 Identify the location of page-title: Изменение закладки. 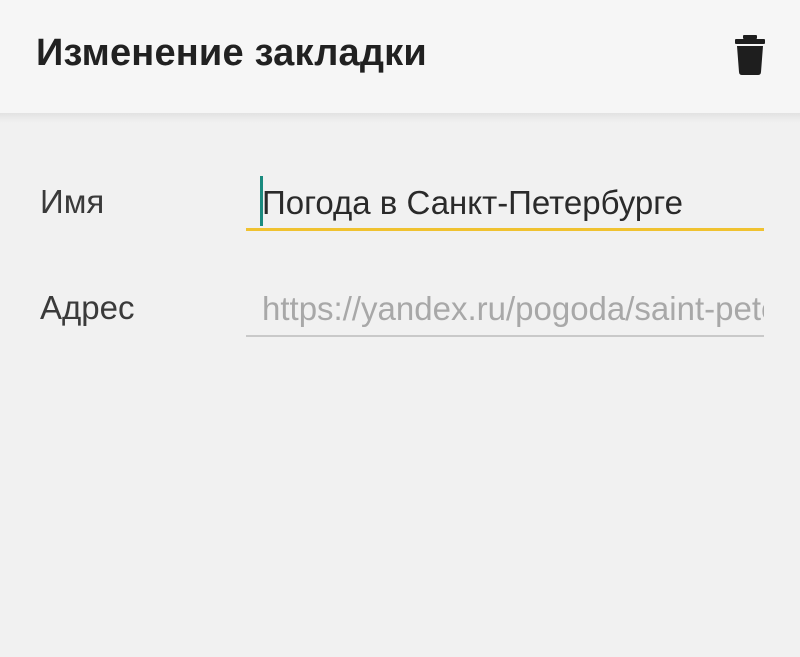
(231, 53).